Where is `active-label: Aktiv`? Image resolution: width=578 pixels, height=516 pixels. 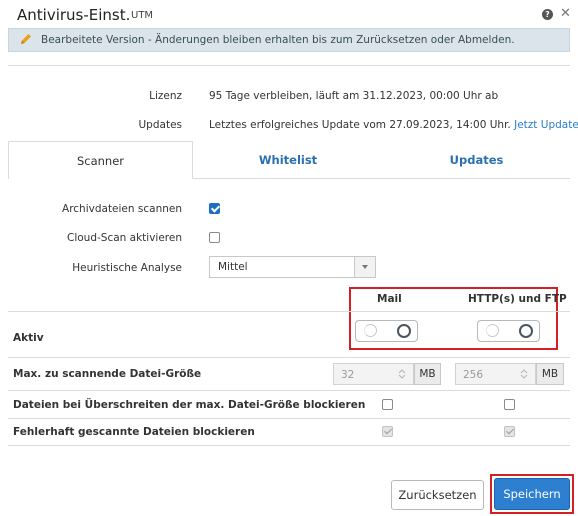
active-label: Aktiv is located at coordinates (28, 338).